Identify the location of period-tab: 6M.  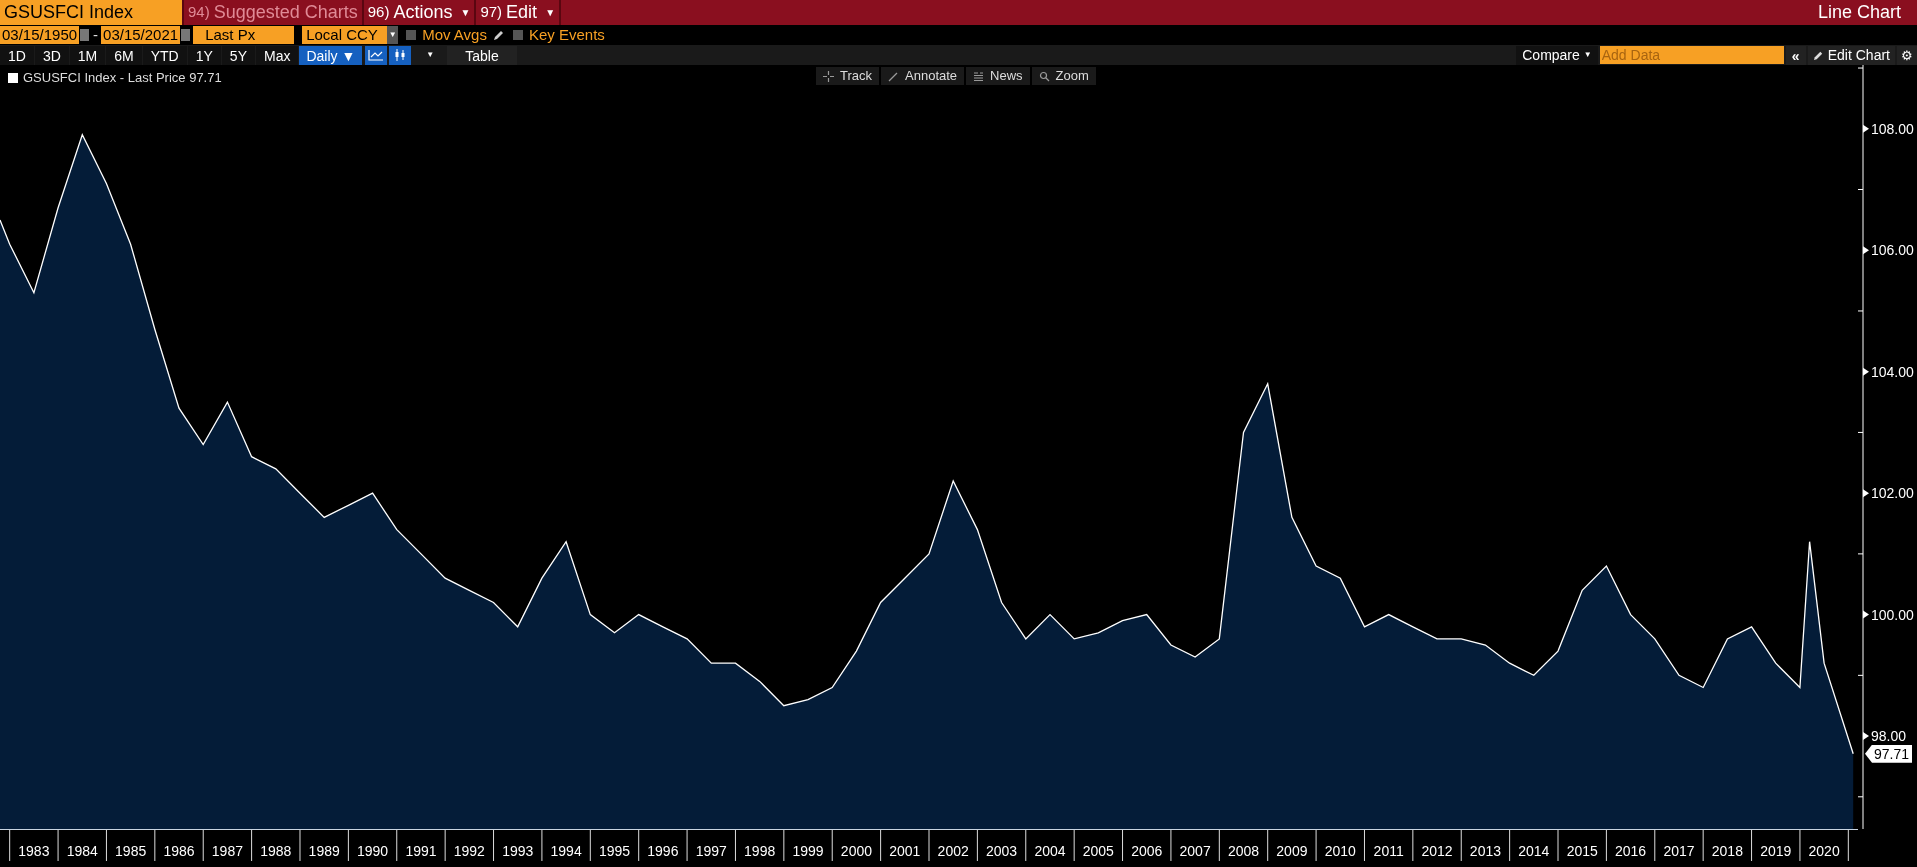
(124, 55).